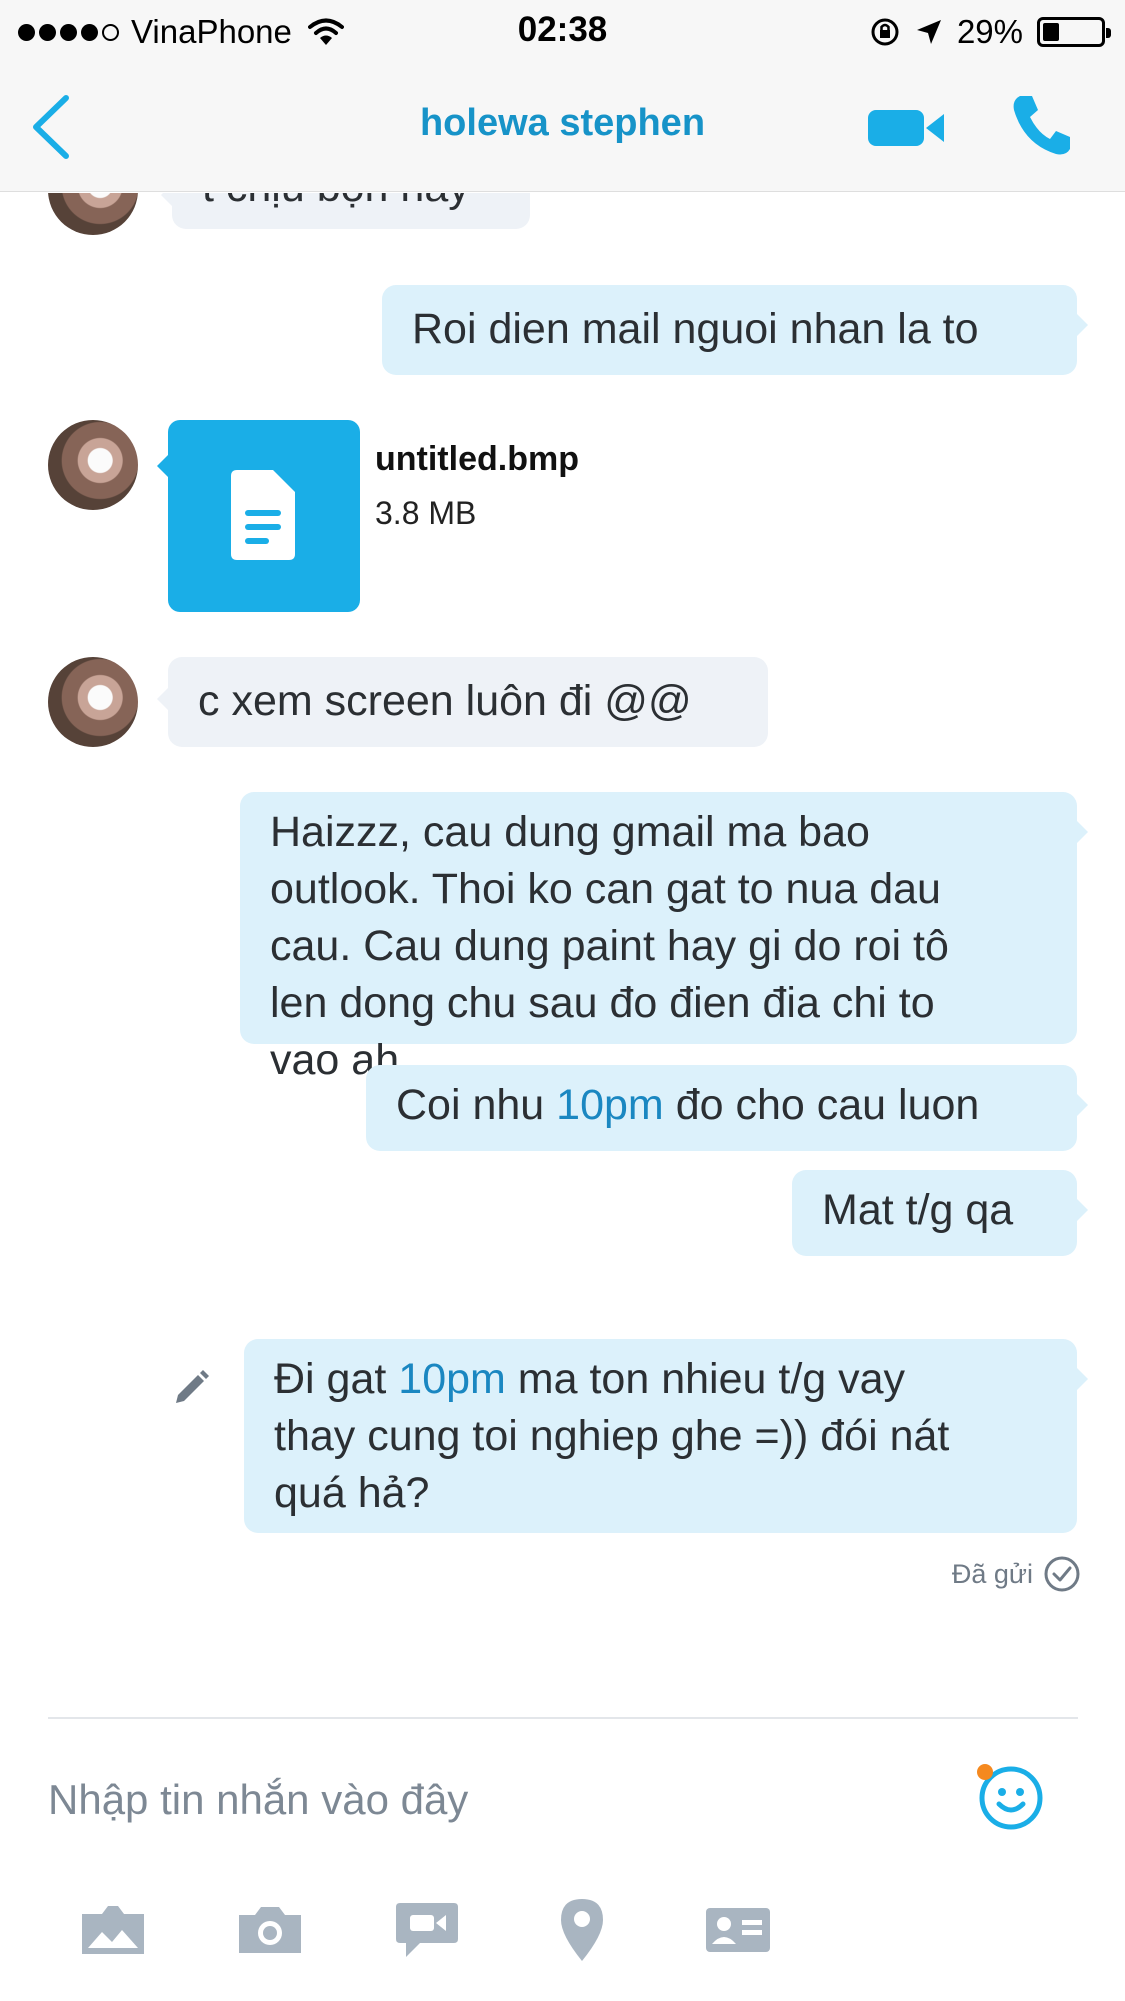 This screenshot has width=1125, height=2001. What do you see at coordinates (563, 1718) in the screenshot?
I see `composer-divider` at bounding box center [563, 1718].